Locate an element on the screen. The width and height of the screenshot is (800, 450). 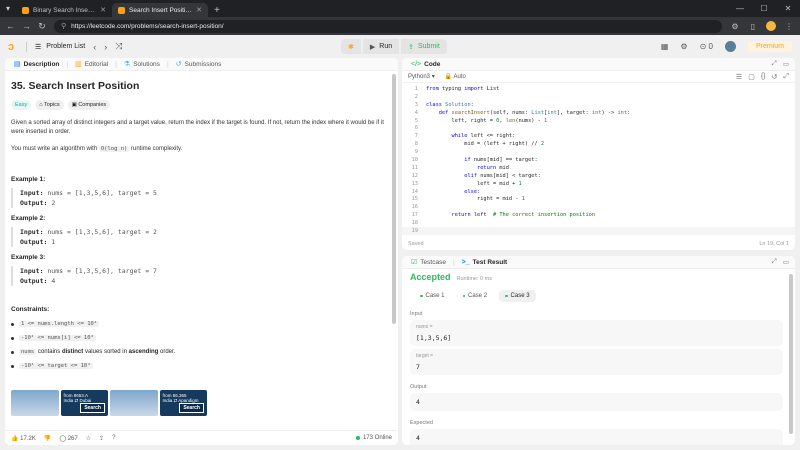
reset-icon: ↺ is located at coordinates (775, 77).